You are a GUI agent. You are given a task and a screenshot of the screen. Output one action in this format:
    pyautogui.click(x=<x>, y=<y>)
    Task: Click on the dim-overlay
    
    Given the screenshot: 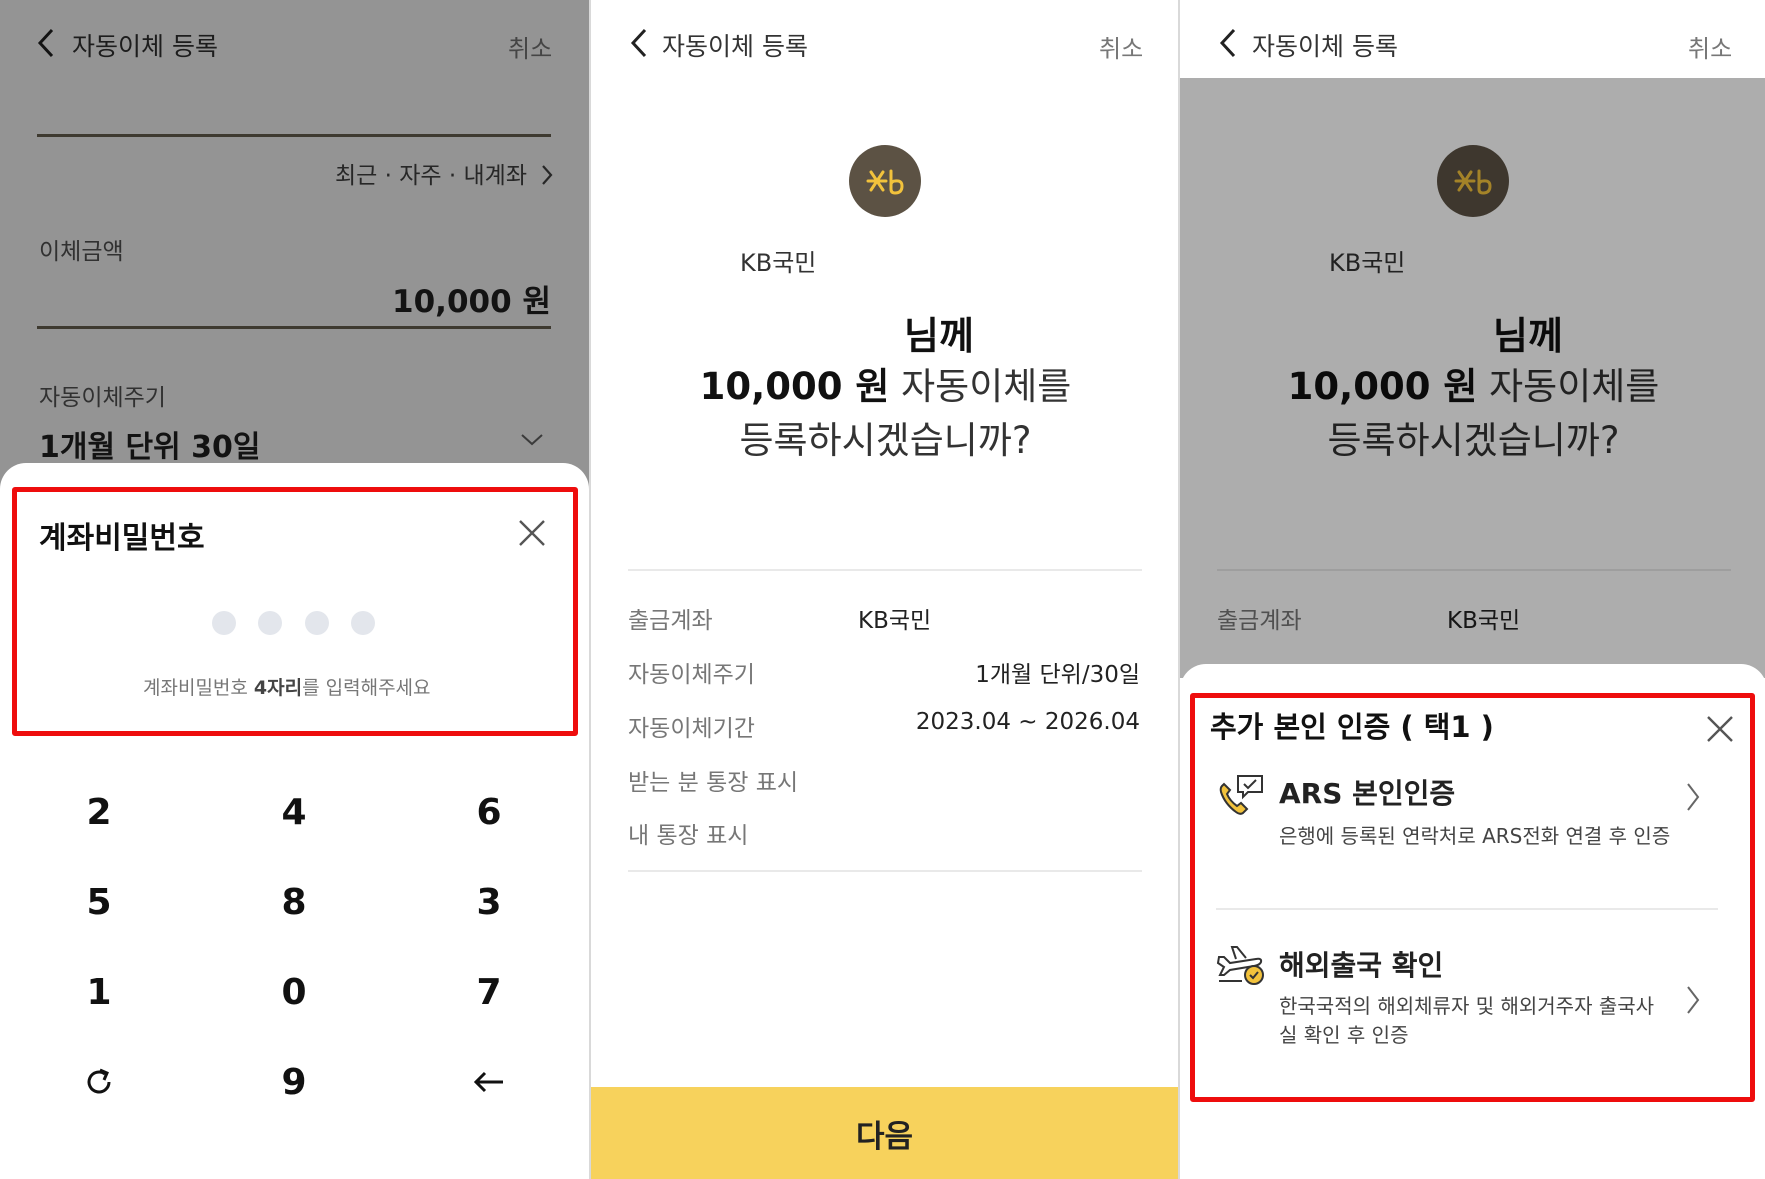 What is the action you would take?
    pyautogui.click(x=294, y=250)
    